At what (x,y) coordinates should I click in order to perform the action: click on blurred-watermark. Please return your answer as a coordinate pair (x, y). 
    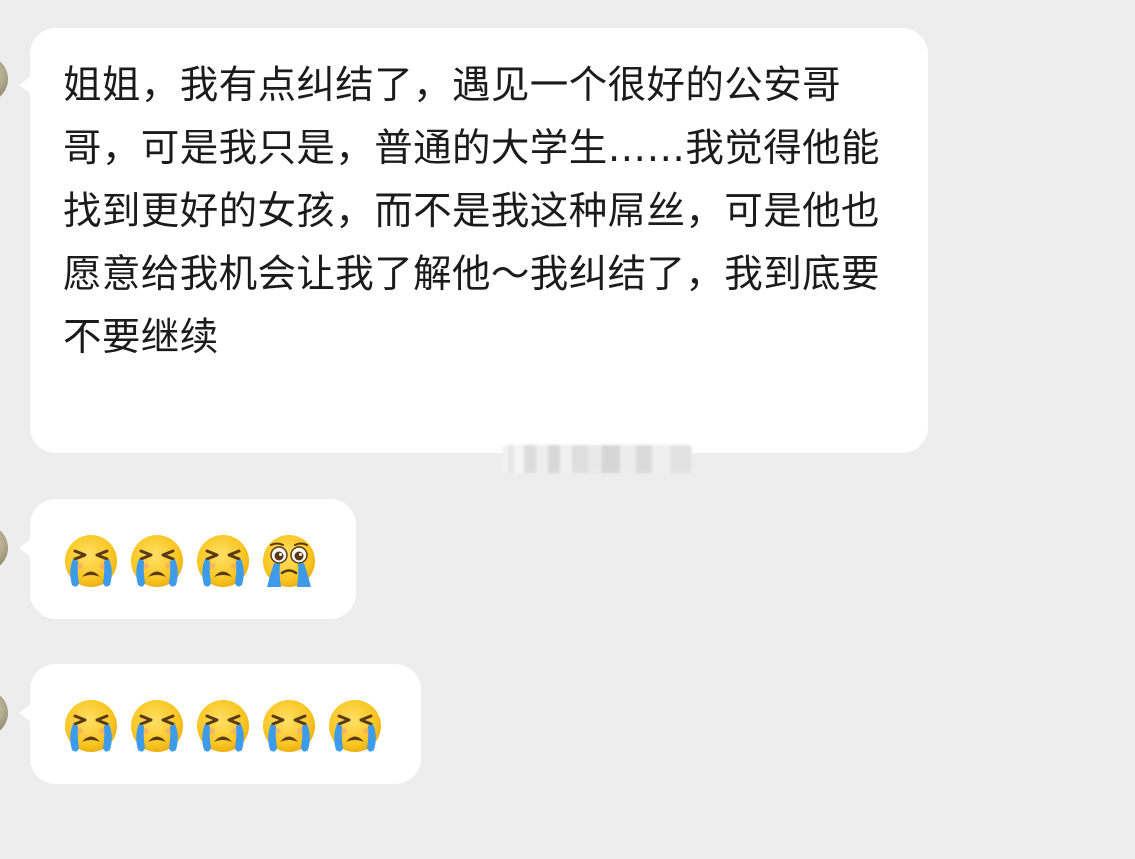
    Looking at the image, I should click on (597, 459).